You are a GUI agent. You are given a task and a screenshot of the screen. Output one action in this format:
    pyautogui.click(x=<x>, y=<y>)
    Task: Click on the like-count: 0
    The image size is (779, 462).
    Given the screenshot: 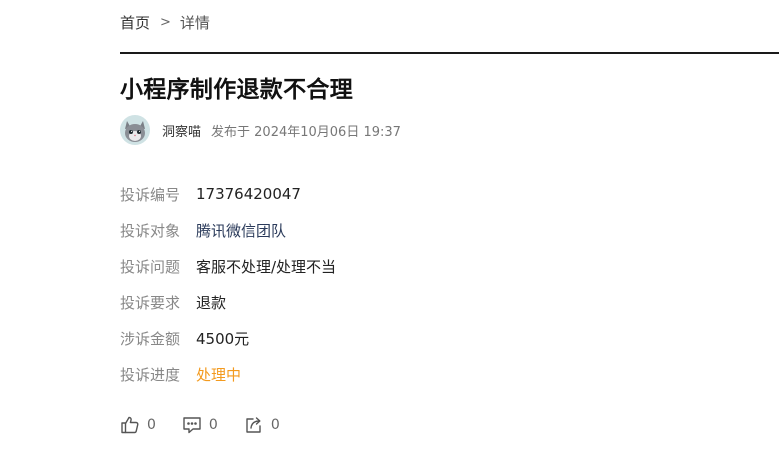 What is the action you would take?
    pyautogui.click(x=151, y=425)
    